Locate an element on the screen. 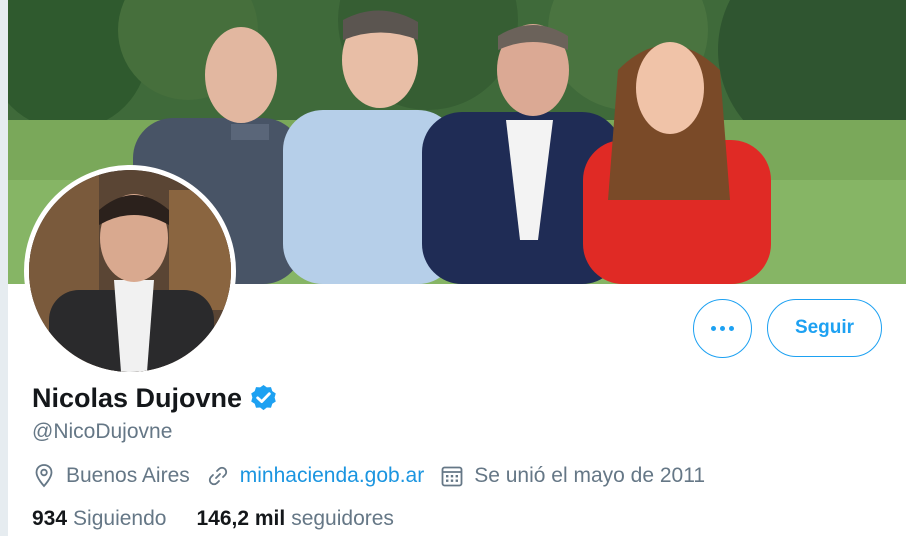 This screenshot has width=906, height=536. profile-display-name: Nicolas Dujovne is located at coordinates (155, 398).